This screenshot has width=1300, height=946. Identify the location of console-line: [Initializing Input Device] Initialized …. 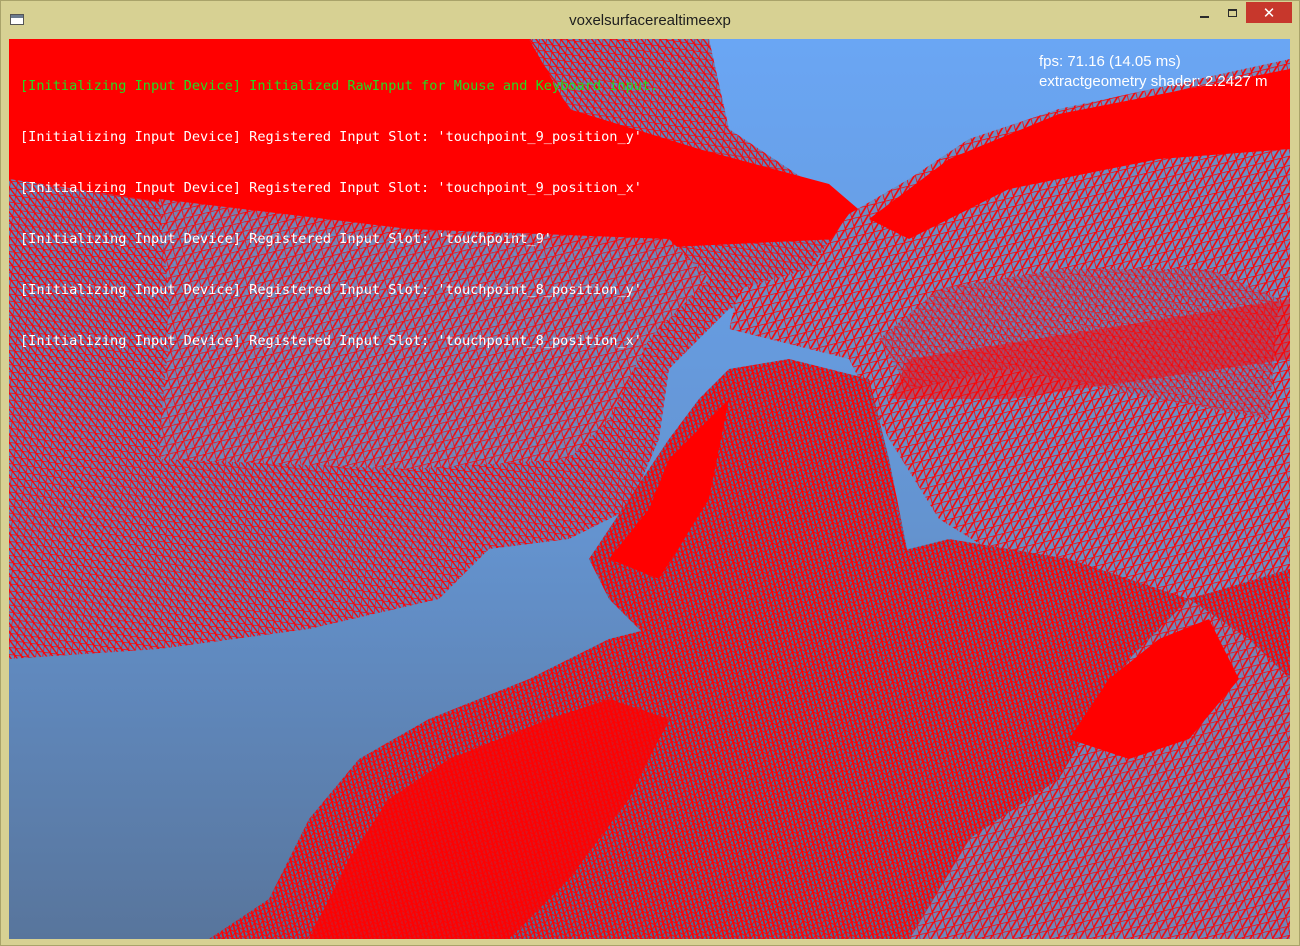
(339, 86).